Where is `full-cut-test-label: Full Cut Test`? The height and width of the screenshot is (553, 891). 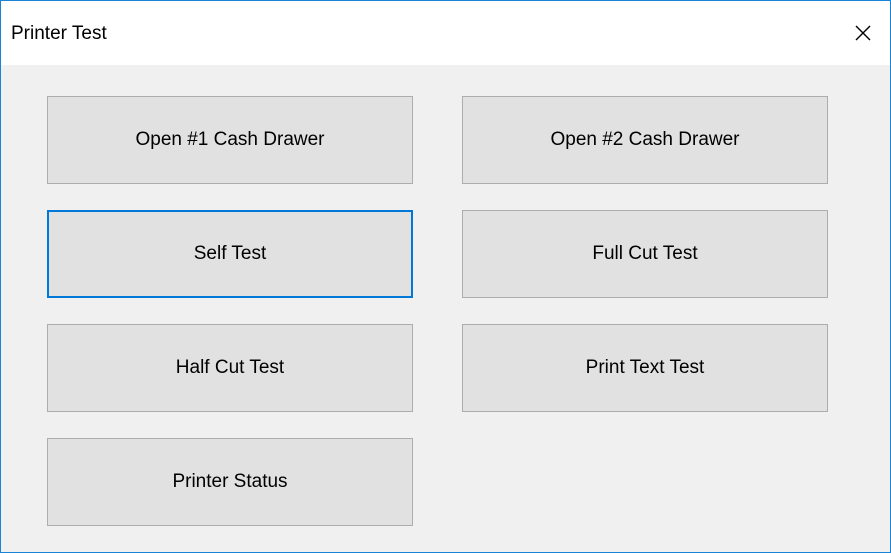 full-cut-test-label: Full Cut Test is located at coordinates (645, 253).